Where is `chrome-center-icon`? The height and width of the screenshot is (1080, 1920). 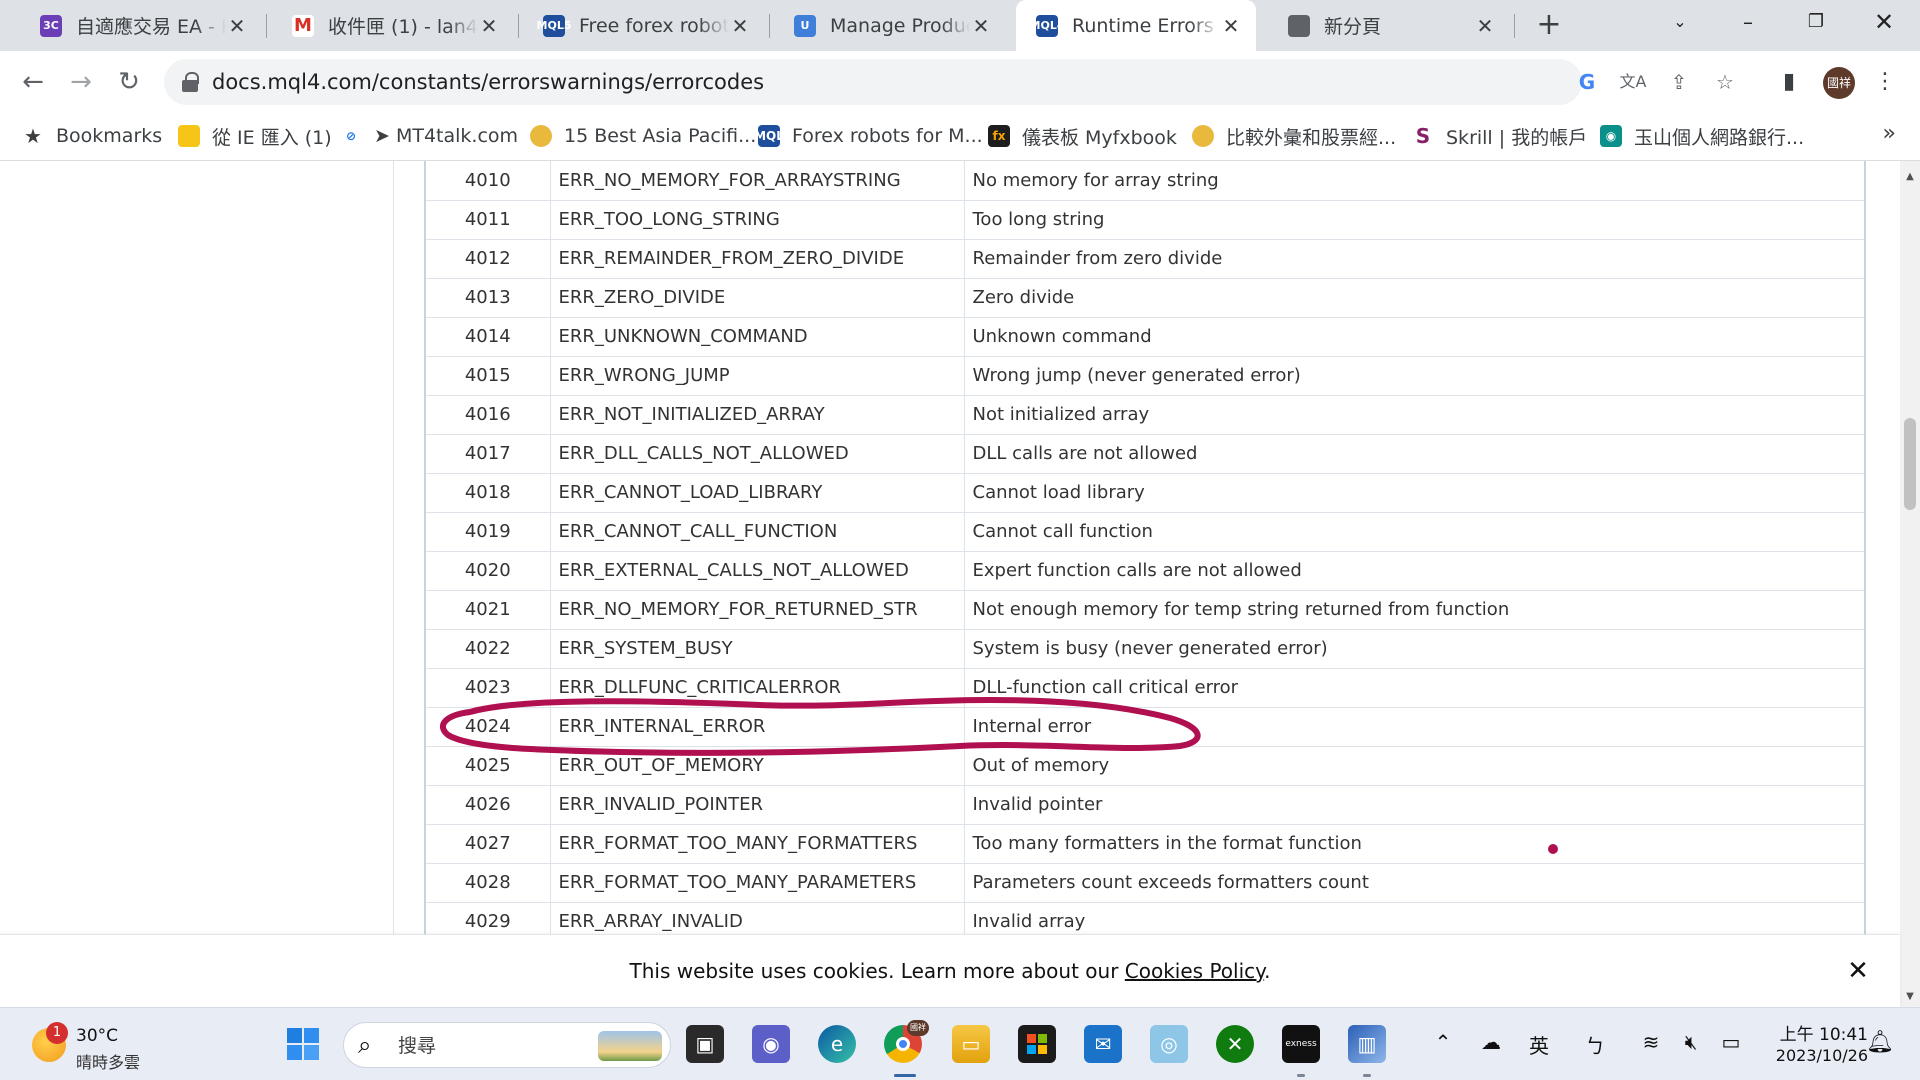 chrome-center-icon is located at coordinates (903, 1044).